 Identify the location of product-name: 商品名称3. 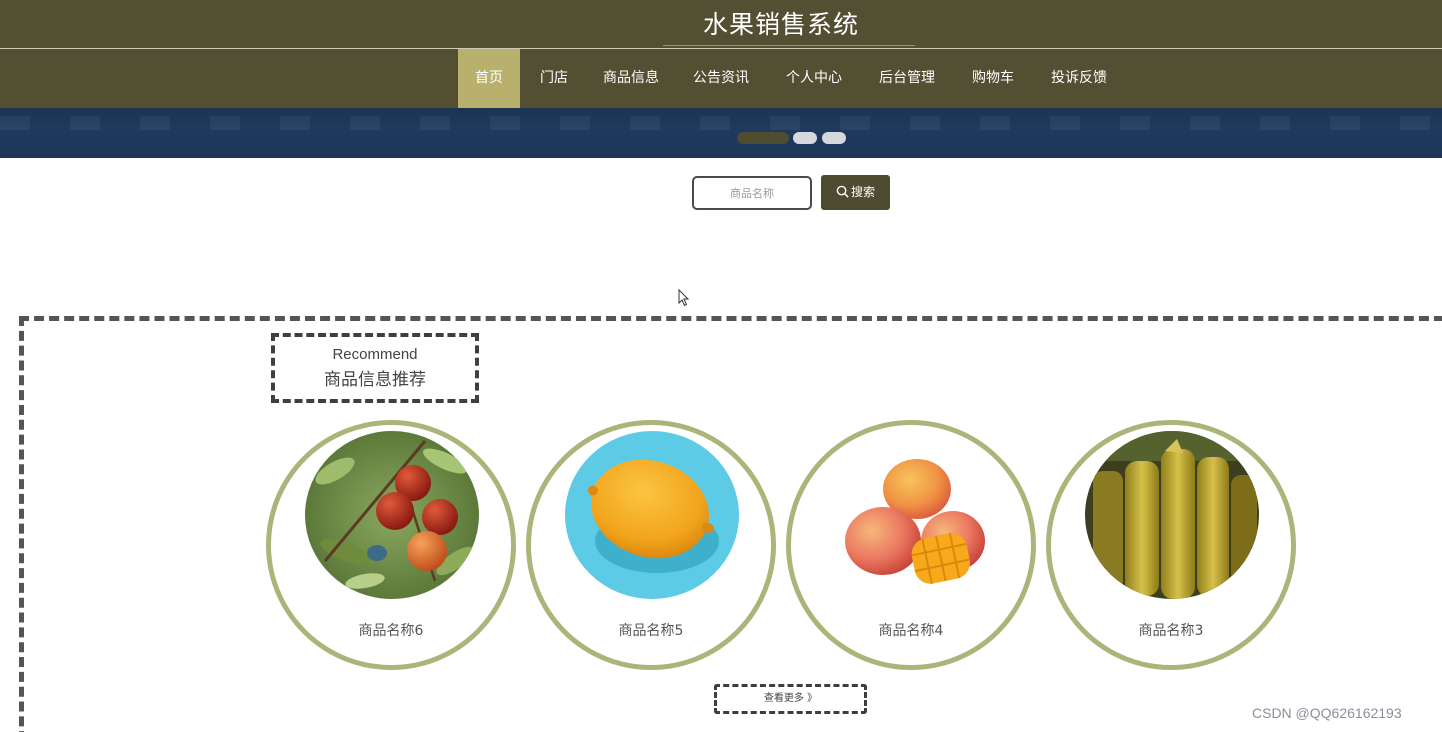
(1171, 630).